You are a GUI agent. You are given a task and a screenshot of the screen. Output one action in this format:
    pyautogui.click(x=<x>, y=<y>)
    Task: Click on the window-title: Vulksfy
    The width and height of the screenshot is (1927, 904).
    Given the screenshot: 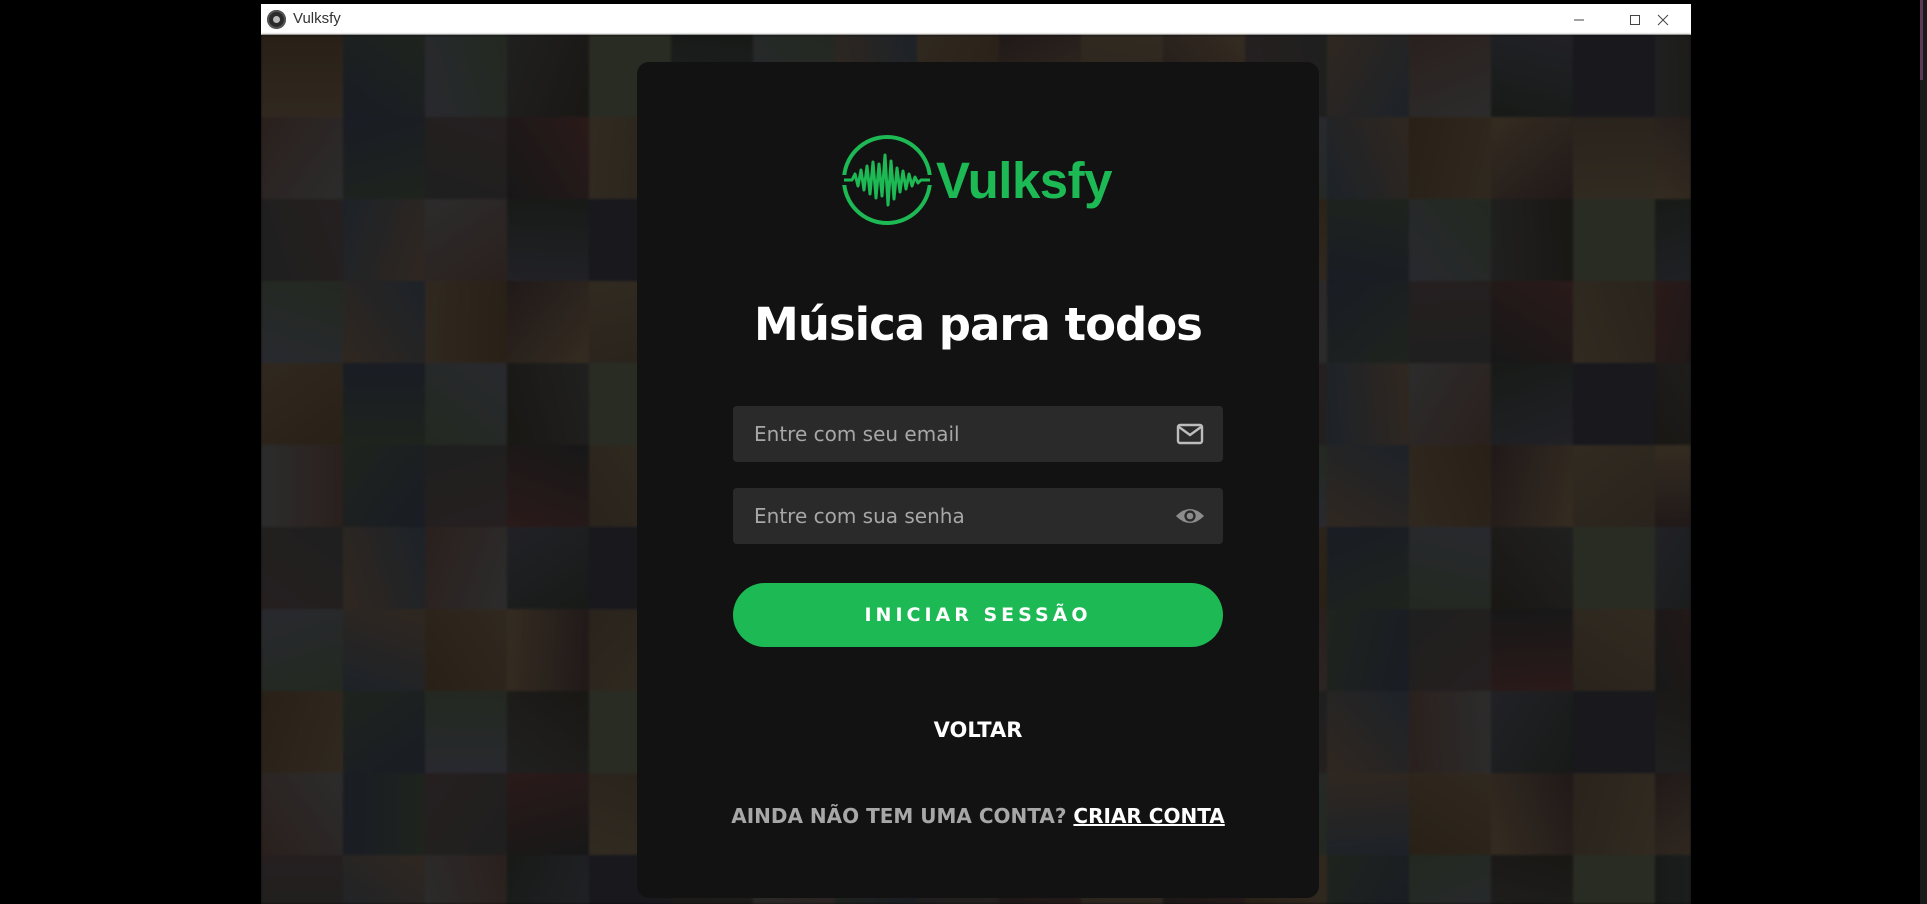 What is the action you would take?
    pyautogui.click(x=317, y=18)
    